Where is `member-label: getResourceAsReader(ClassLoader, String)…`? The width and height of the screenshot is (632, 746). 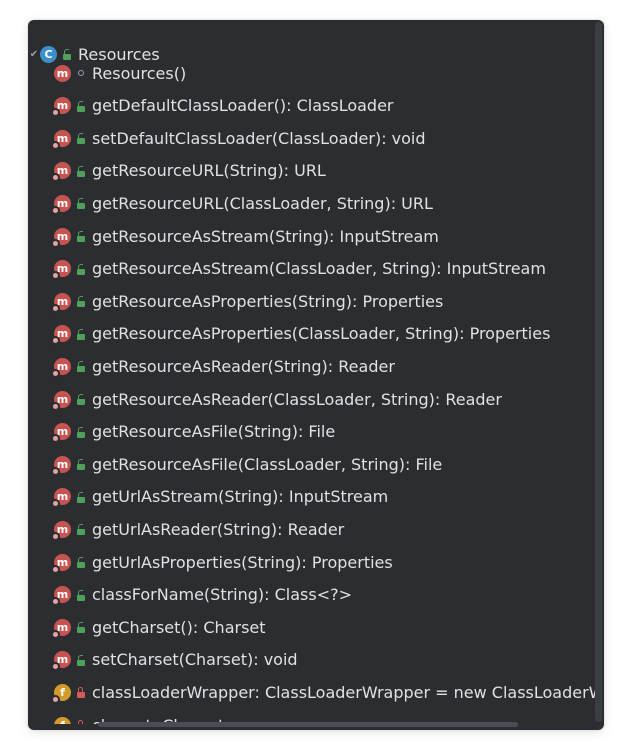
member-label: getResourceAsReader(ClassLoader, String)… is located at coordinates (297, 399).